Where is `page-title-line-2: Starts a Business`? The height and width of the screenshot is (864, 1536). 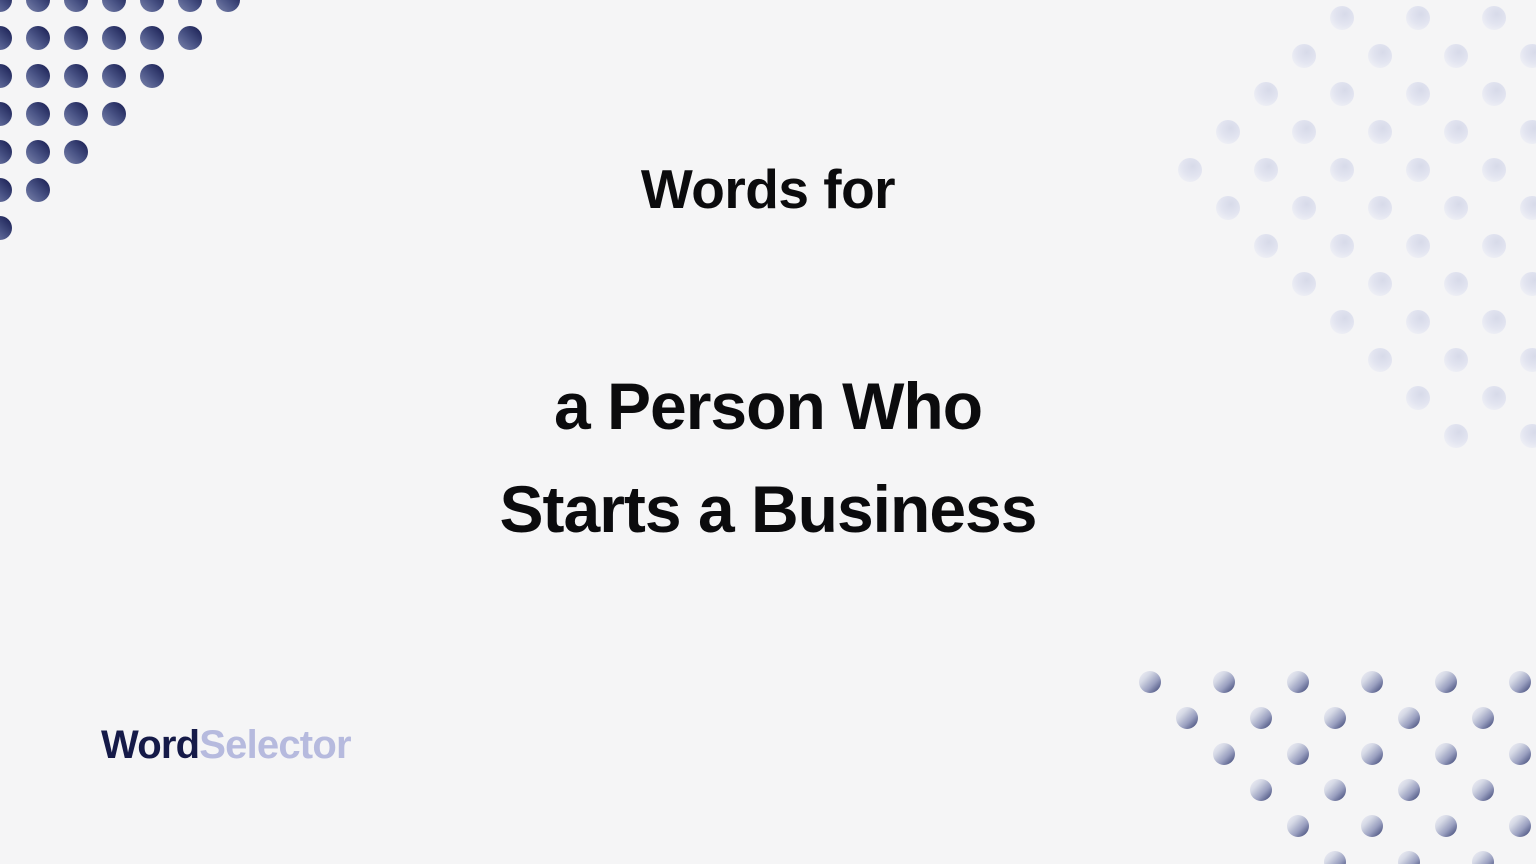 page-title-line-2: Starts a Business is located at coordinates (768, 509).